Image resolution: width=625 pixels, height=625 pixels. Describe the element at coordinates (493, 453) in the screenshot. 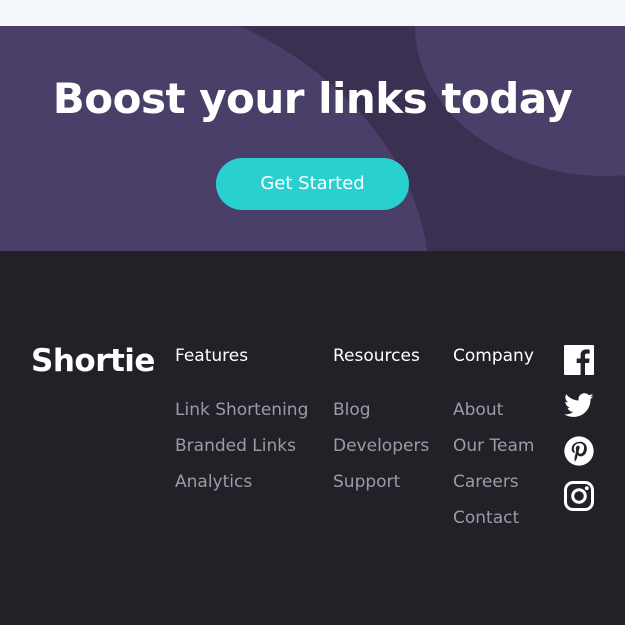

I see `footer-link: Our Team` at that location.